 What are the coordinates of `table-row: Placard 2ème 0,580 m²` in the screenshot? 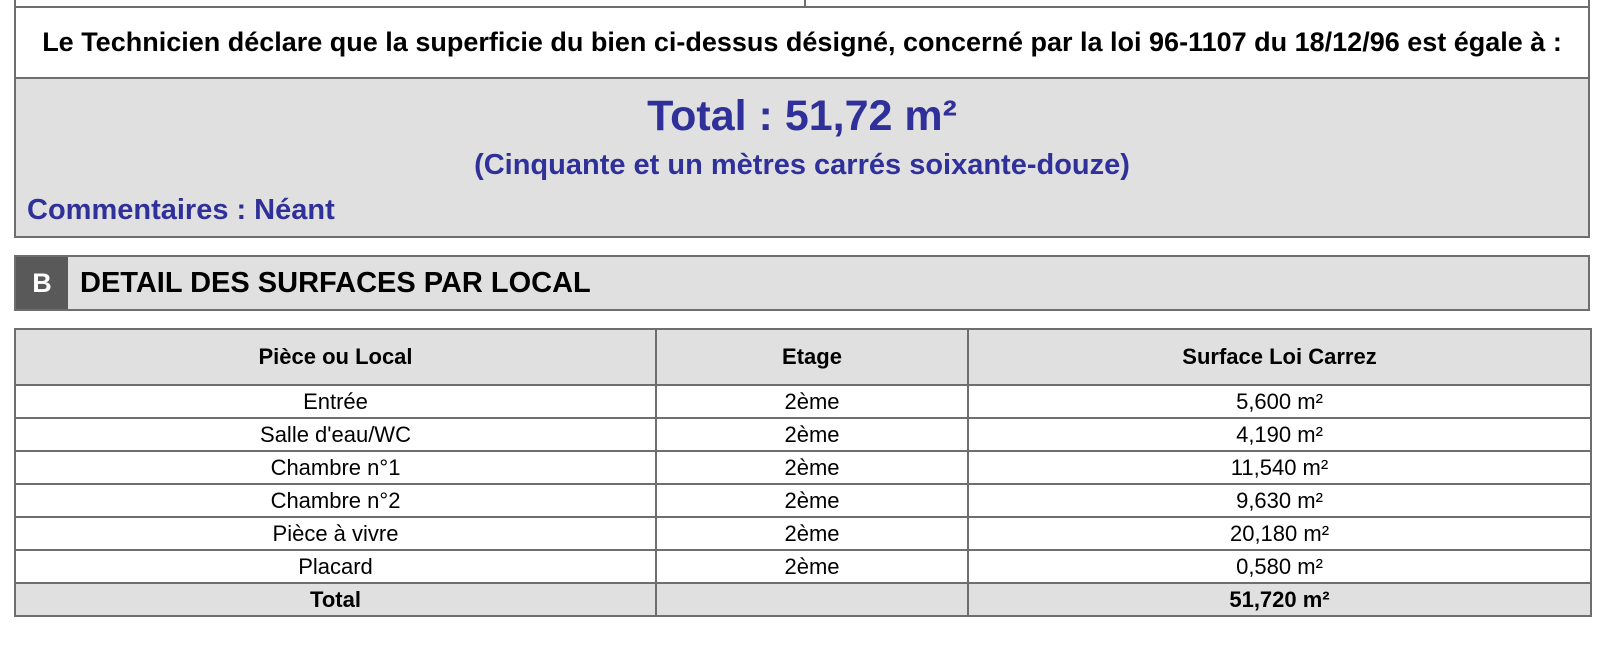 It's located at (803, 566).